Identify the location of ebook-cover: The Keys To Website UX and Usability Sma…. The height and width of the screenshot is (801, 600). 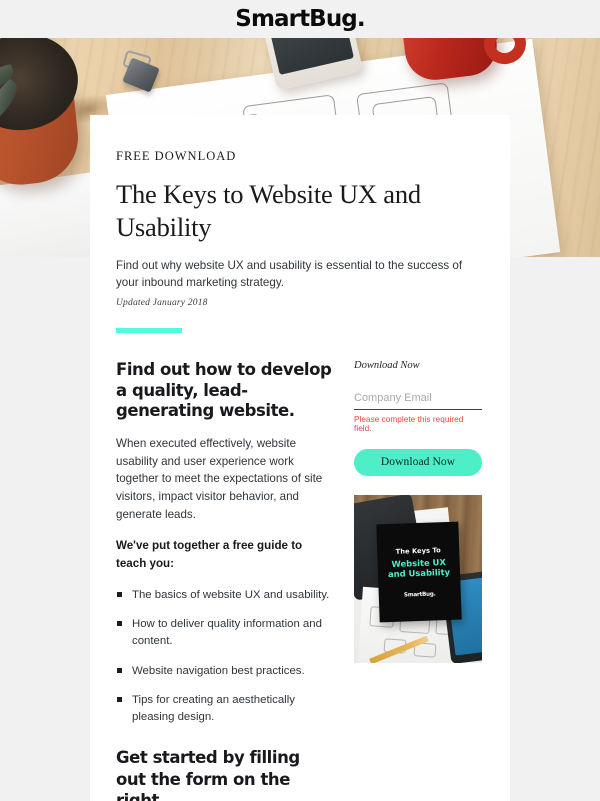
(419, 572).